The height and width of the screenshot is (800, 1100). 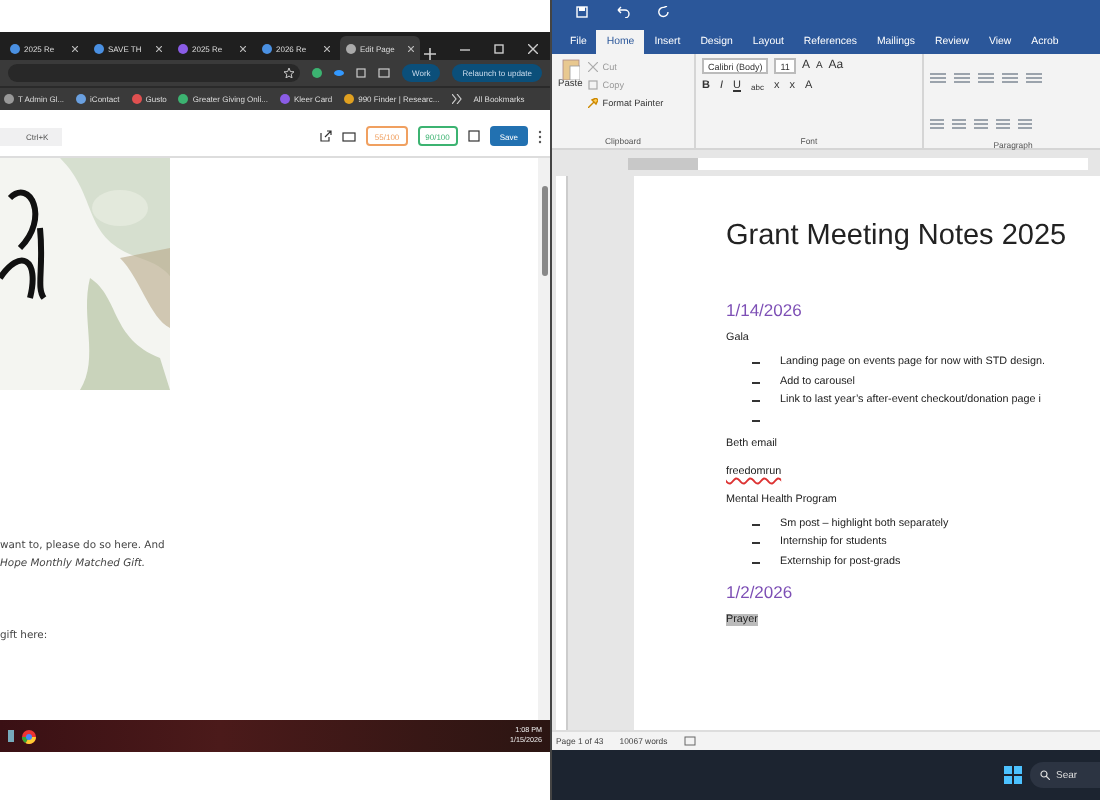 What do you see at coordinates (1045, 775) in the screenshot?
I see `search-icon` at bounding box center [1045, 775].